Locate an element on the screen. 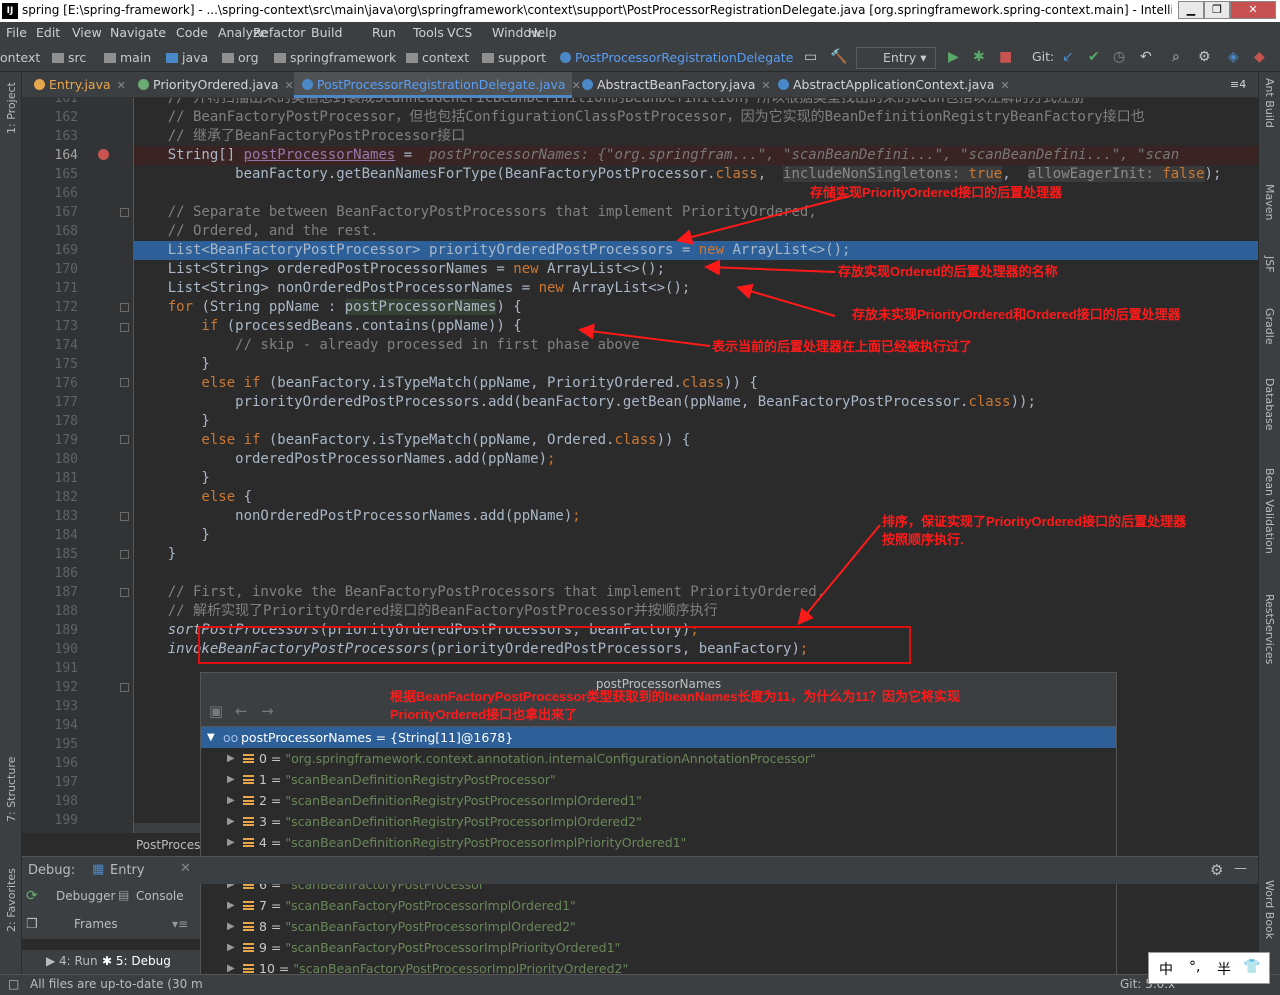 The image size is (1280, 995). hide-icon: — is located at coordinates (1240, 868).